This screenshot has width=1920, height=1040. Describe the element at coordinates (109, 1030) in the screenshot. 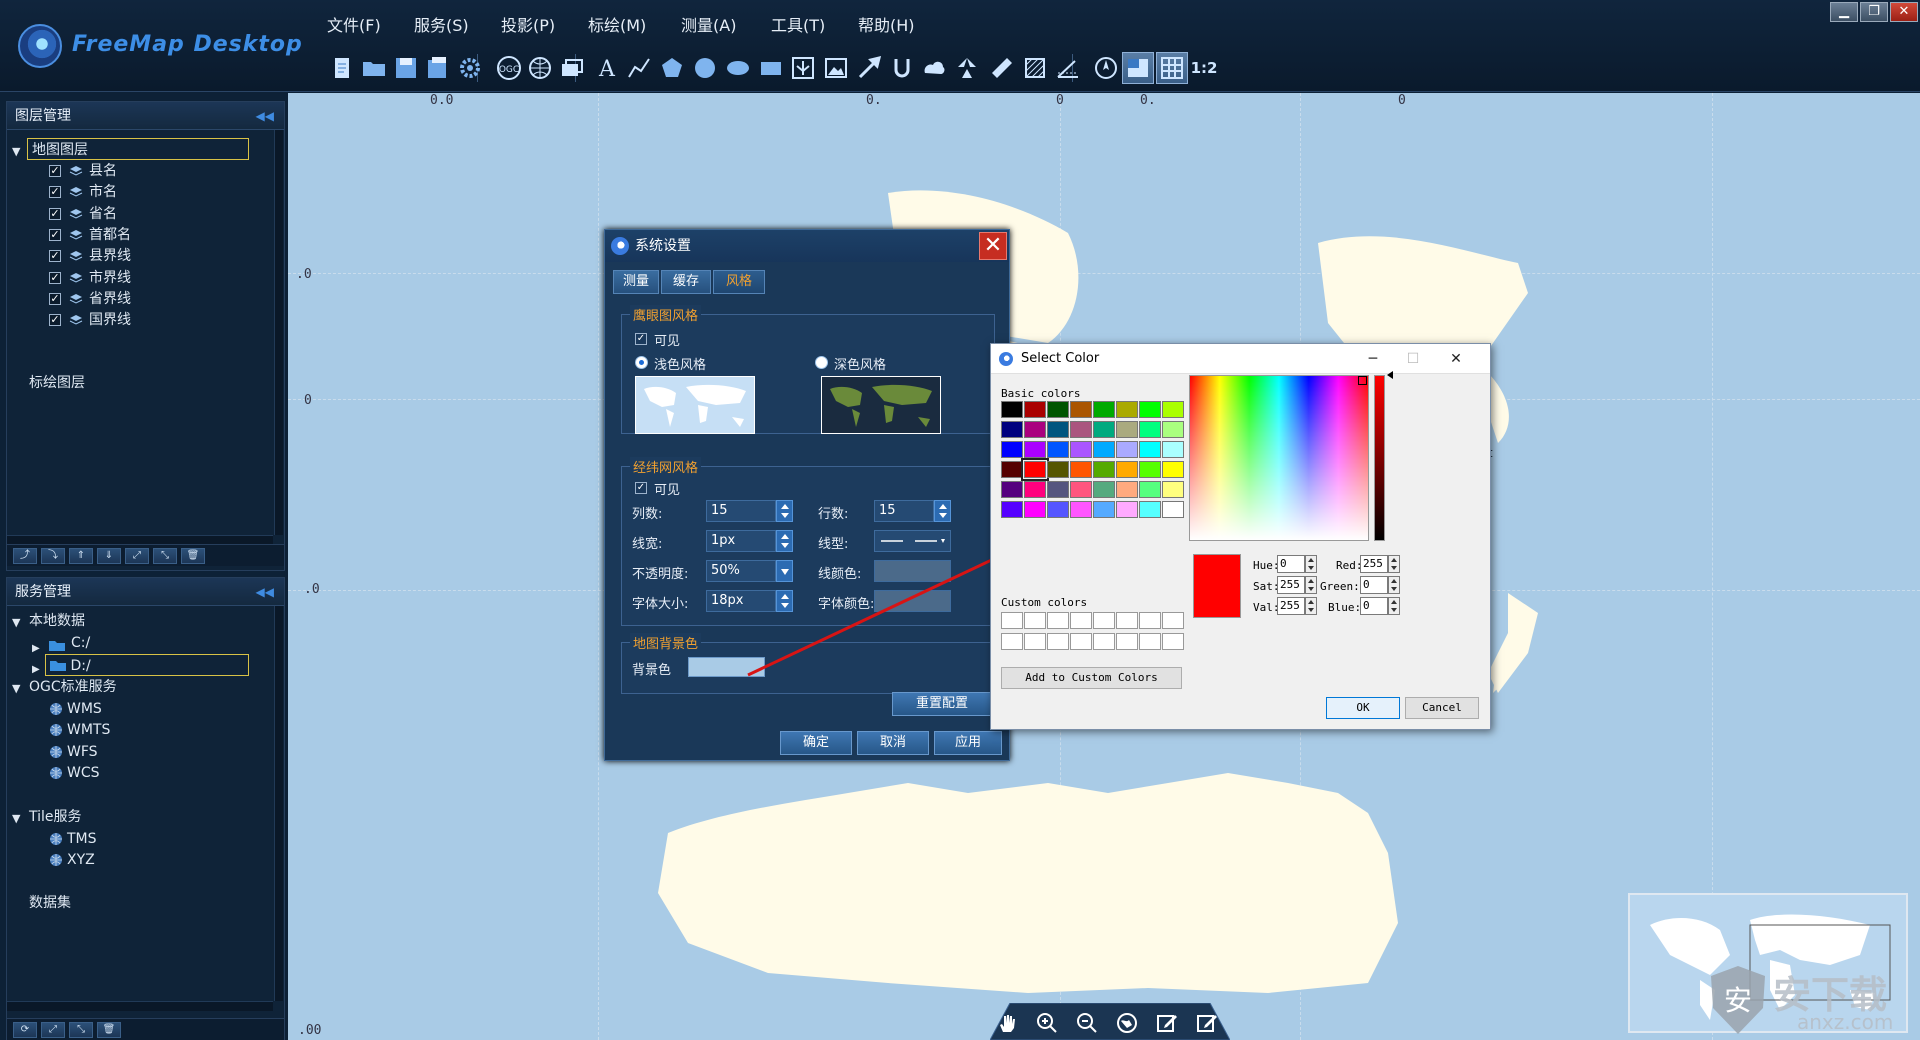

I see `delete-service-icon: 🗑` at that location.